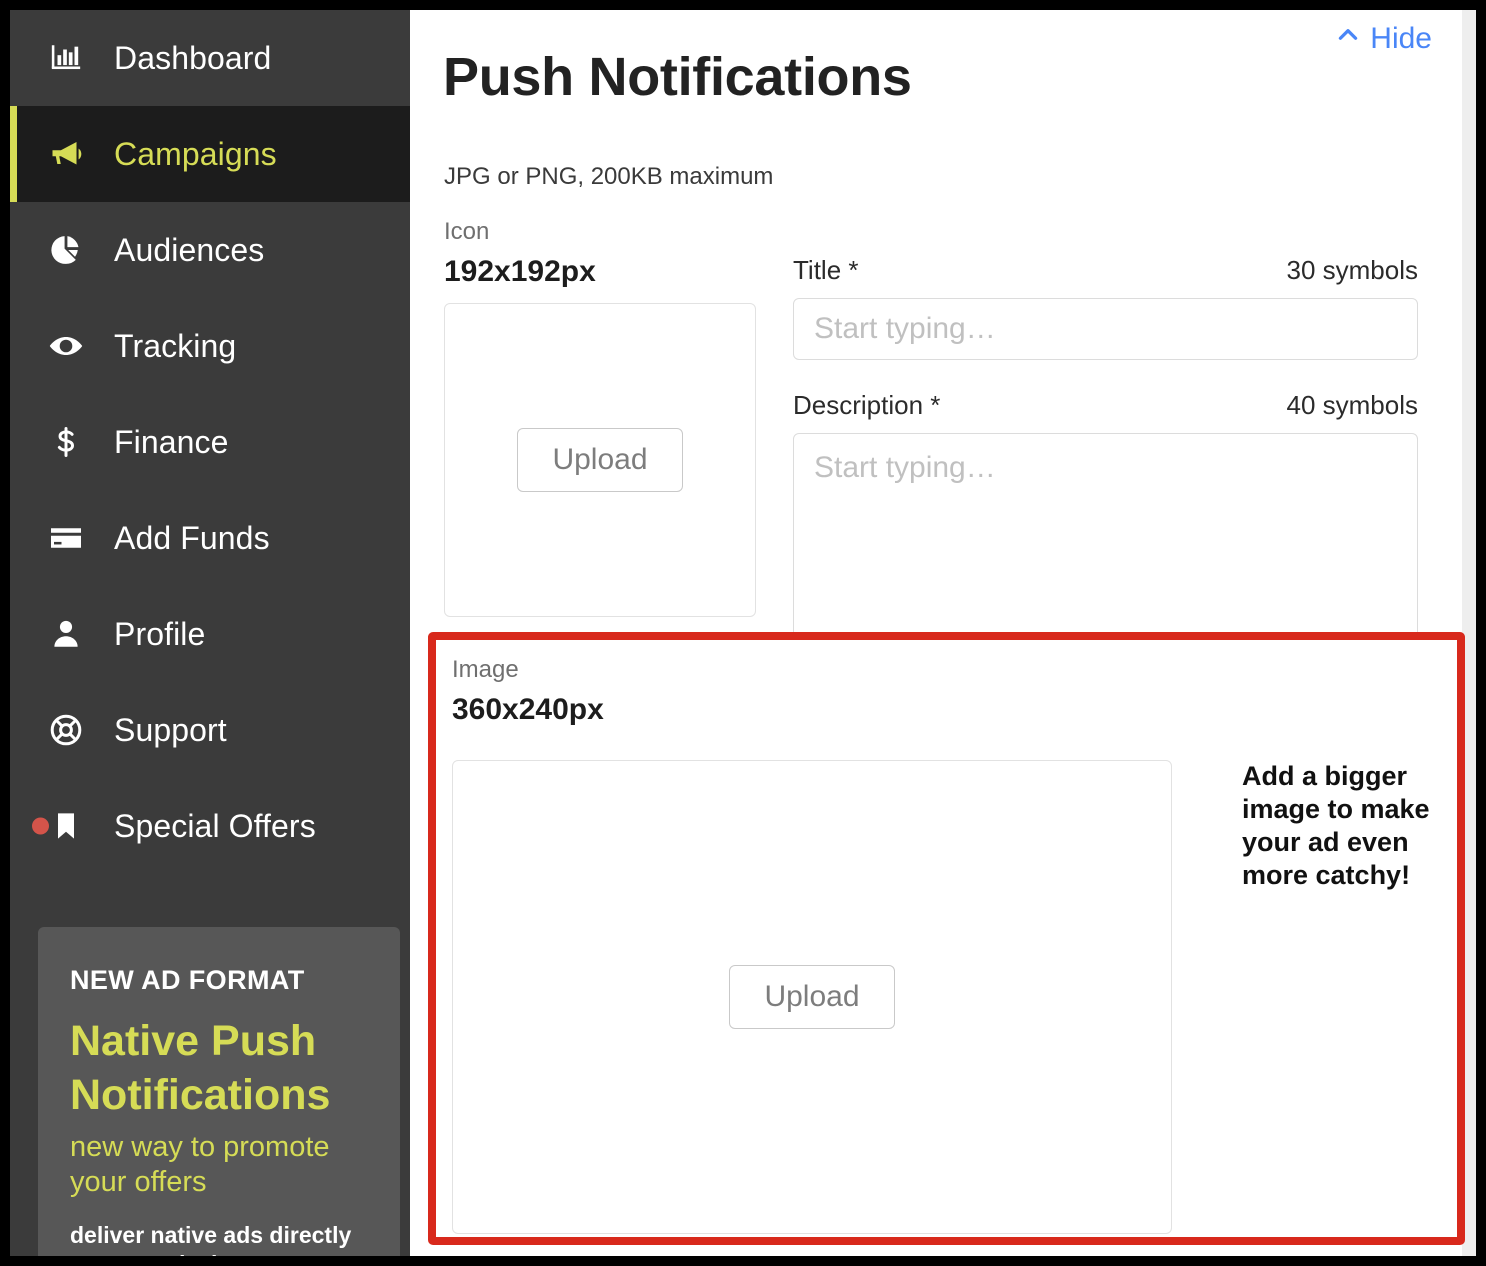 This screenshot has height=1266, width=1486. Describe the element at coordinates (66, 826) in the screenshot. I see `bookmark-icon` at that location.